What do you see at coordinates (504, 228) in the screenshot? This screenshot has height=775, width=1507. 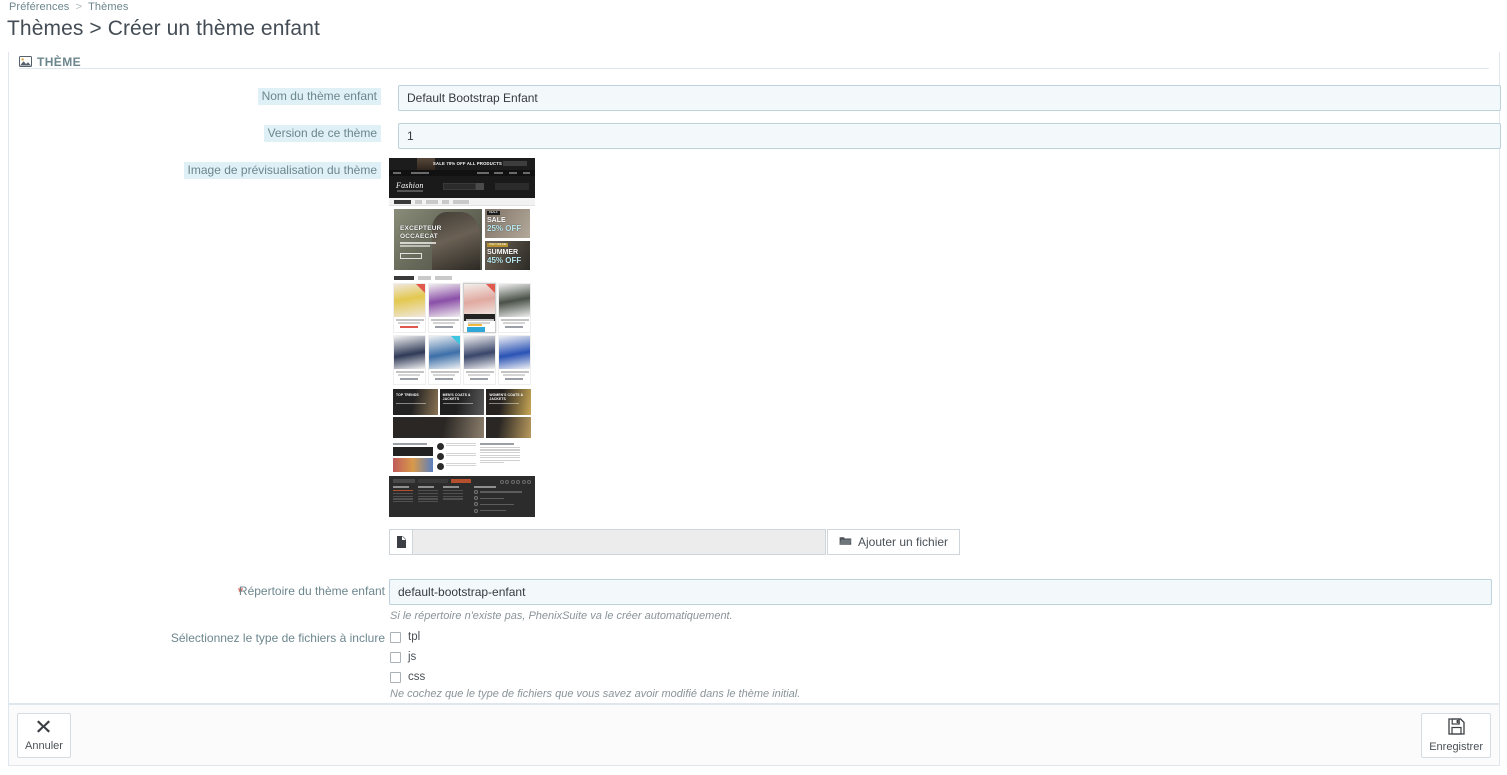 I see `preview-side1-pct: 25% OFF` at bounding box center [504, 228].